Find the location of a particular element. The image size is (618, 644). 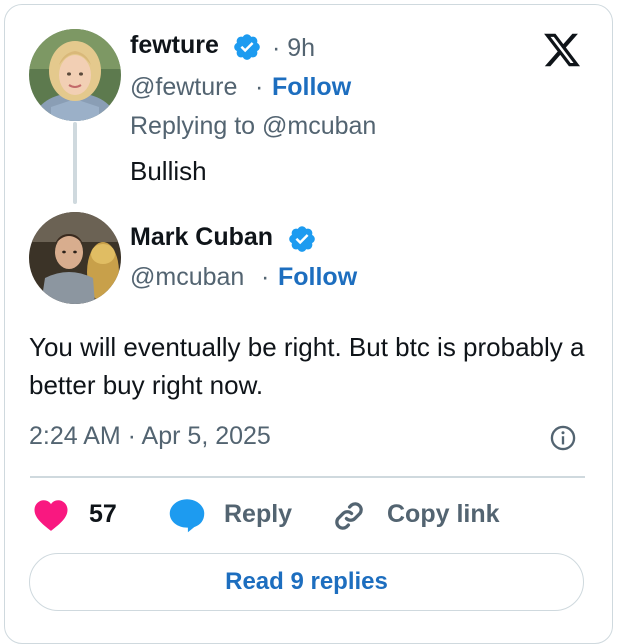

mcuban-follow-link: Follow is located at coordinates (317, 277).